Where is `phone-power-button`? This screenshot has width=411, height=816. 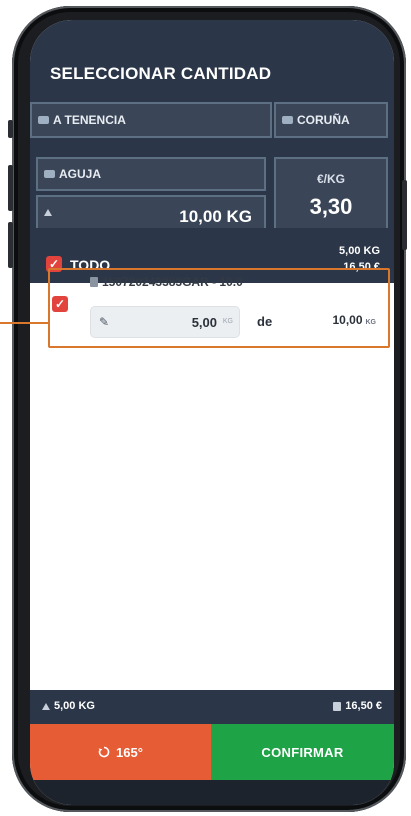 phone-power-button is located at coordinates (404, 215).